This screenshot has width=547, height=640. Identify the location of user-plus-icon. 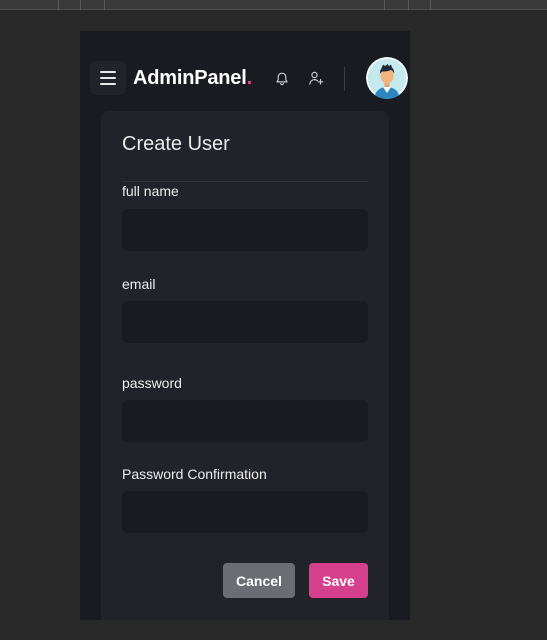
(316, 78).